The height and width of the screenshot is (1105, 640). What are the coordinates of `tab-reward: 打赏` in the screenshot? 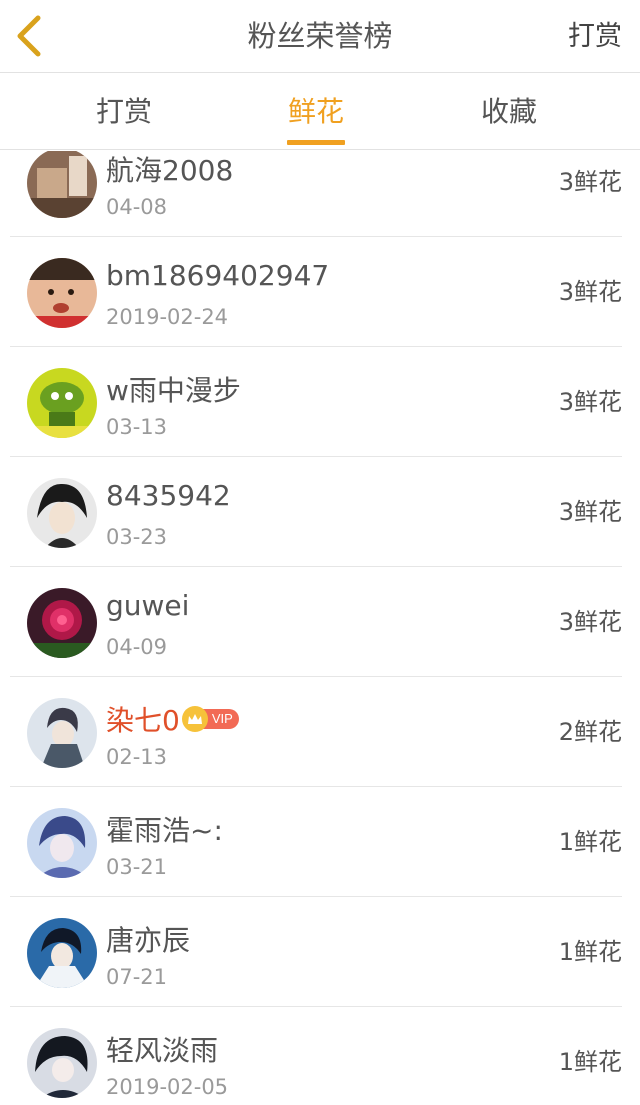 It's located at (124, 112).